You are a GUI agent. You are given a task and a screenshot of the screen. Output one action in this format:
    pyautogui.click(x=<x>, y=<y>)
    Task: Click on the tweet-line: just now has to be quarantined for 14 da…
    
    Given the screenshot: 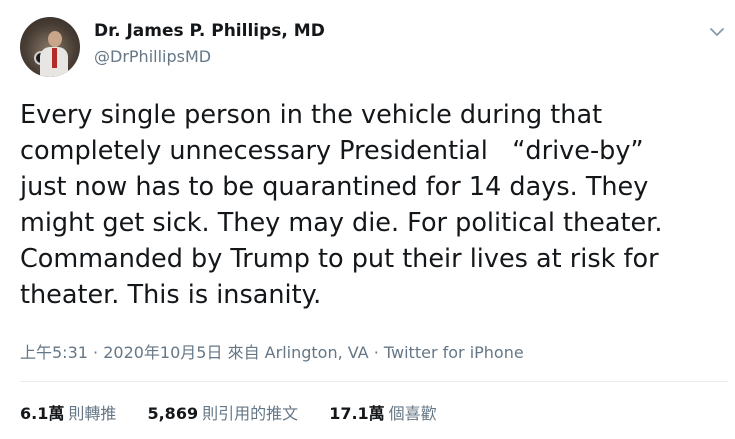 What is the action you would take?
    pyautogui.click(x=334, y=187)
    